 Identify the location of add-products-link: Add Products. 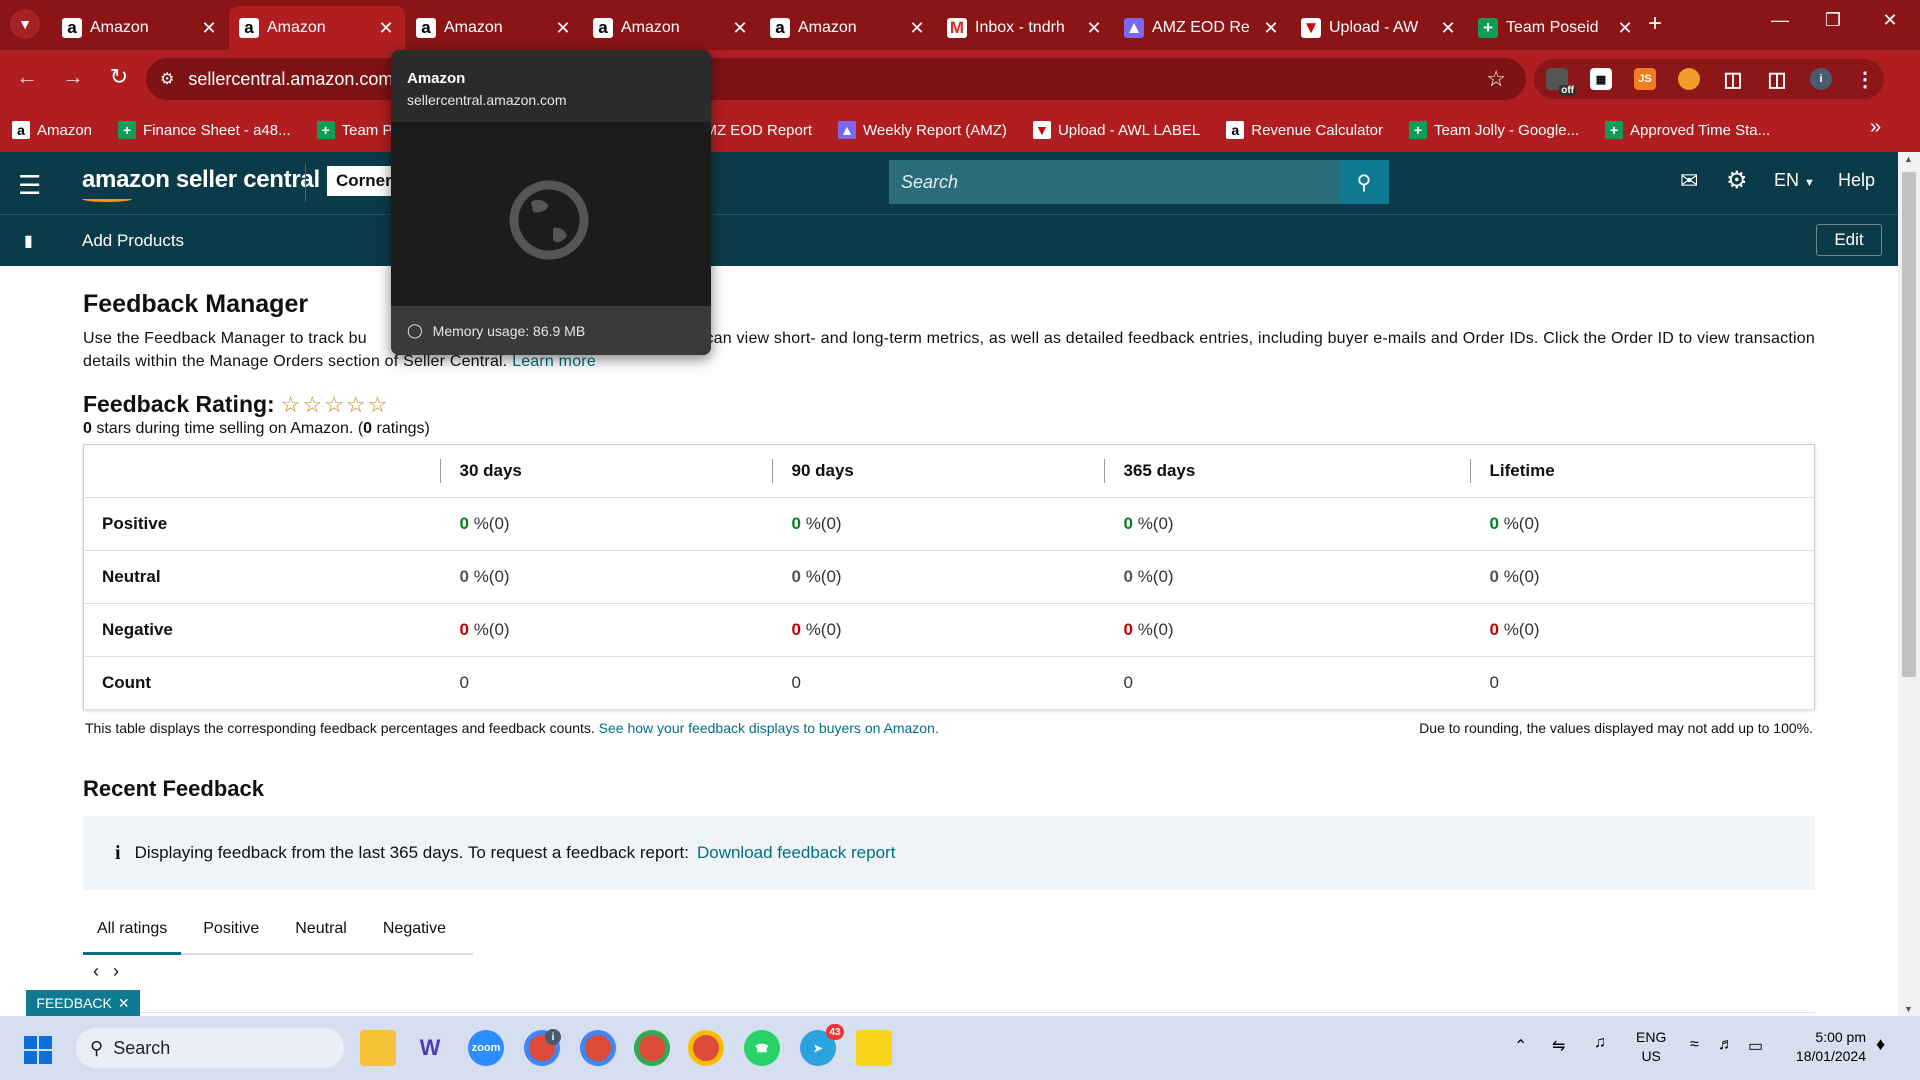
(133, 241).